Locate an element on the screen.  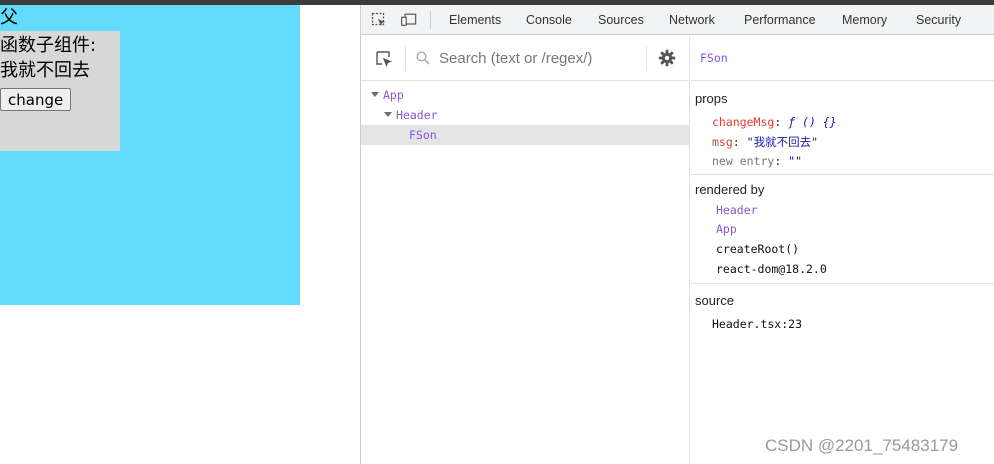
tree-node-label: Header is located at coordinates (417, 115).